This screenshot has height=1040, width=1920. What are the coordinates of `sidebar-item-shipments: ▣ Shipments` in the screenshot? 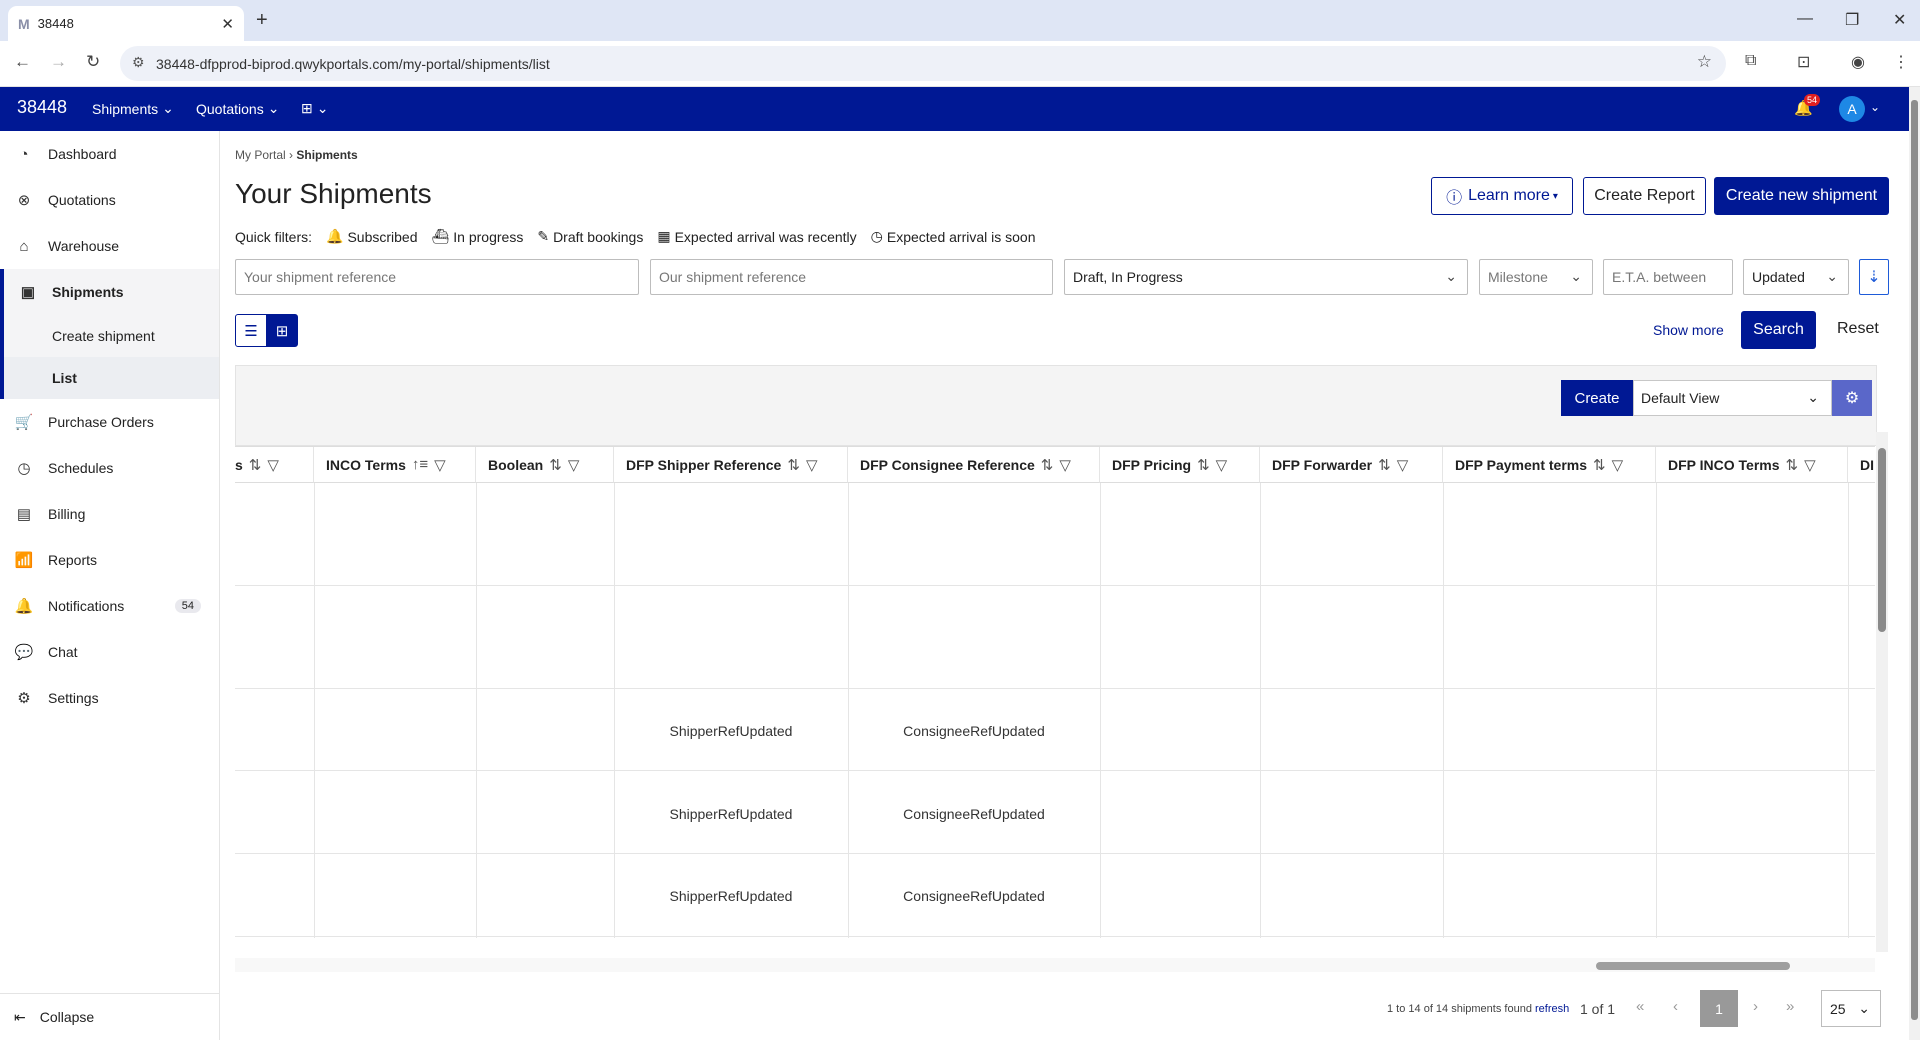 It's located at (109, 292).